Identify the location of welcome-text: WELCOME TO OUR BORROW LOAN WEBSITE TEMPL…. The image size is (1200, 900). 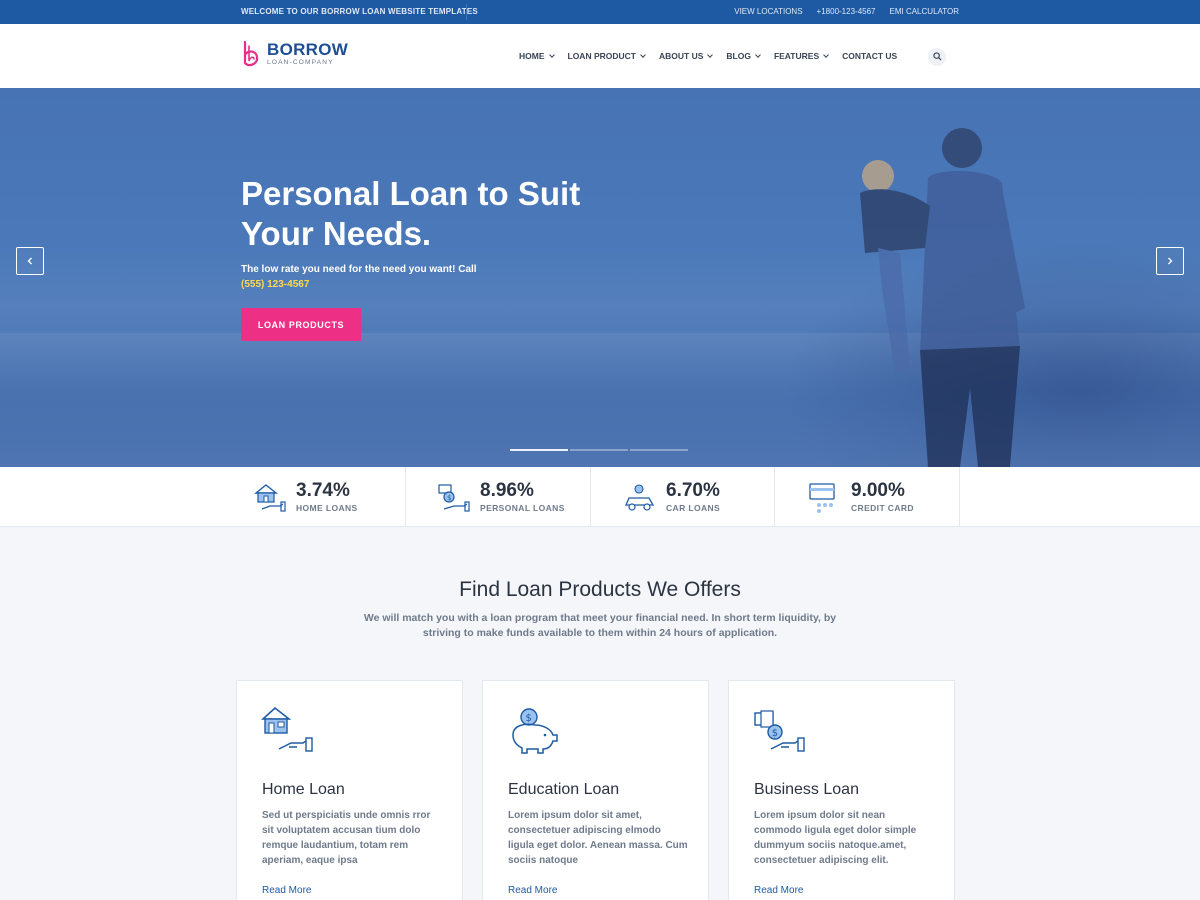
(359, 11).